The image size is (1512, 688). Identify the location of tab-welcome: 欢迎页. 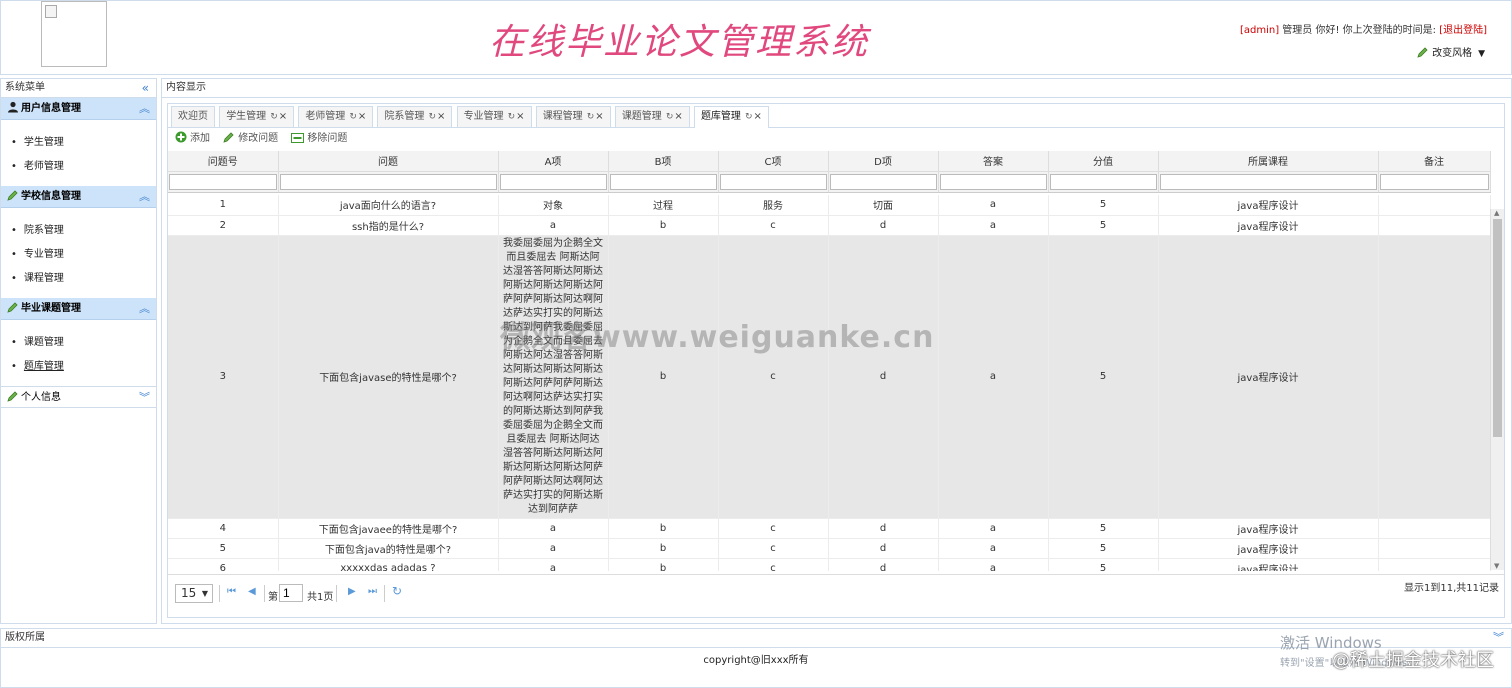
(193, 116).